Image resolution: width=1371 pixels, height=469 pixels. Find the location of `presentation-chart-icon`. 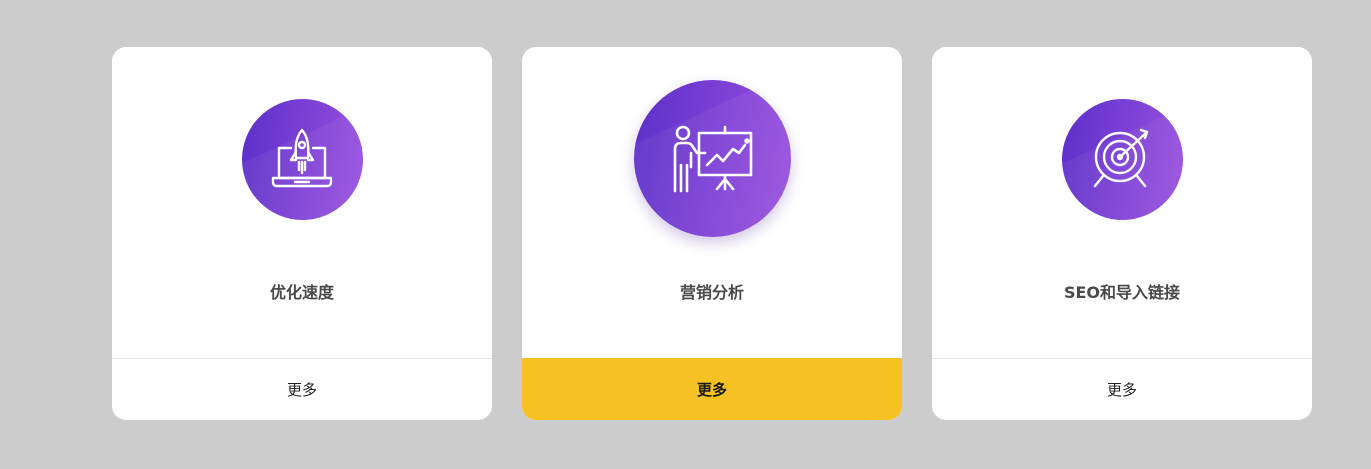

presentation-chart-icon is located at coordinates (713, 159).